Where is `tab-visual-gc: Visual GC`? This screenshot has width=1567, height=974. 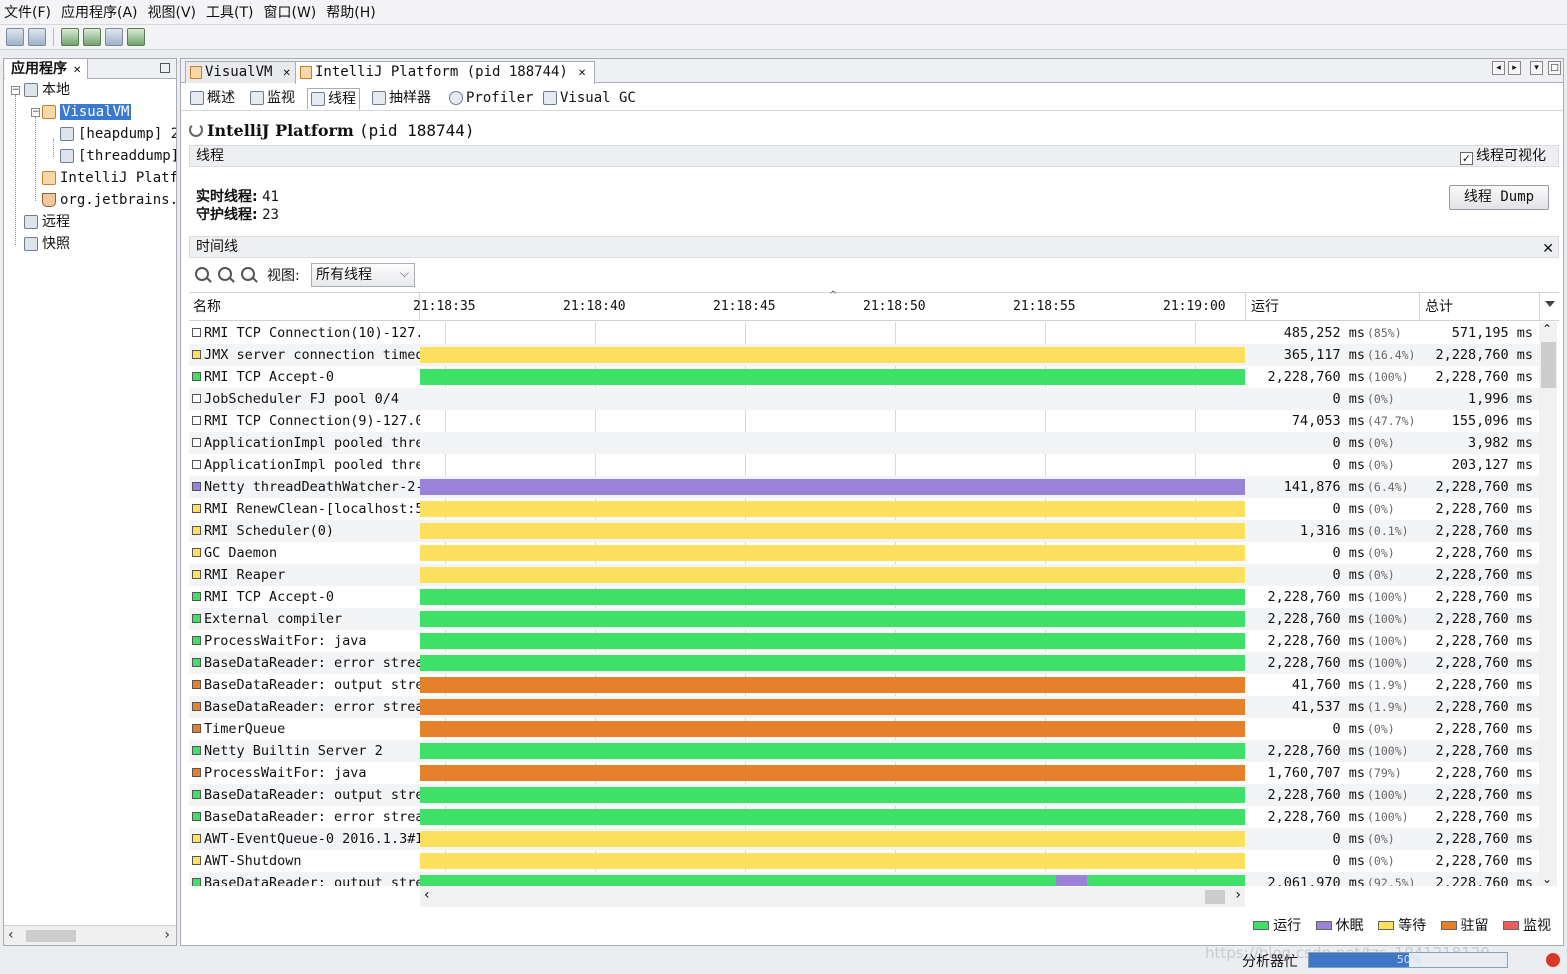 tab-visual-gc: Visual GC is located at coordinates (589, 99).